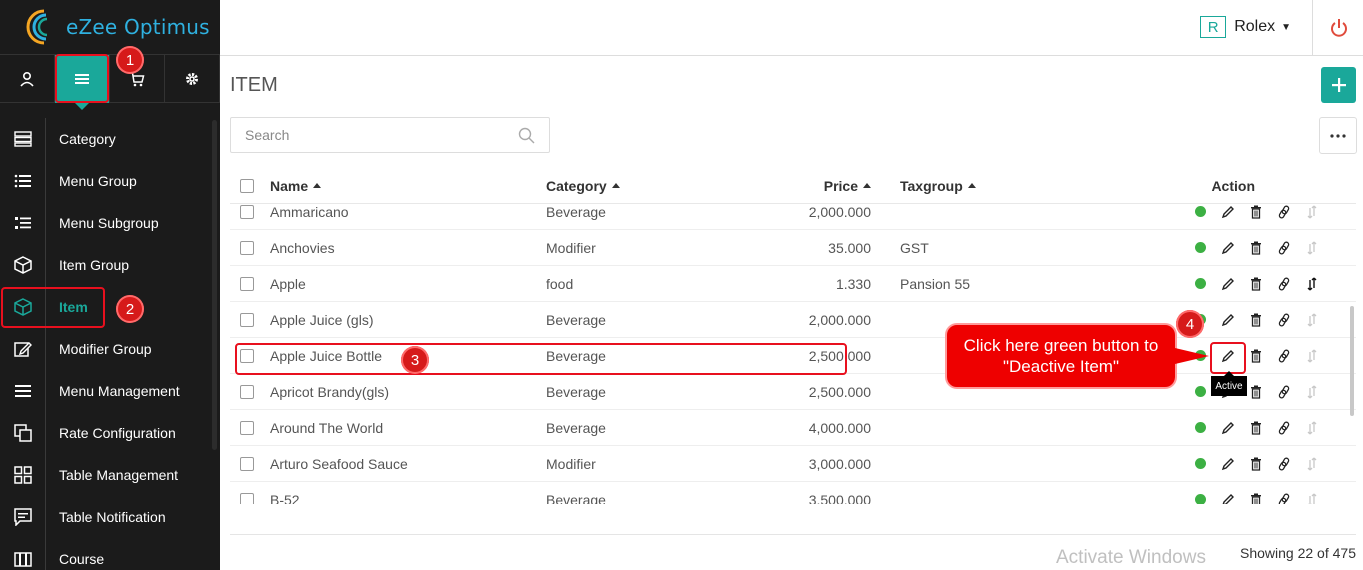 The image size is (1363, 570). I want to click on column-header-name: Name, so click(408, 186).